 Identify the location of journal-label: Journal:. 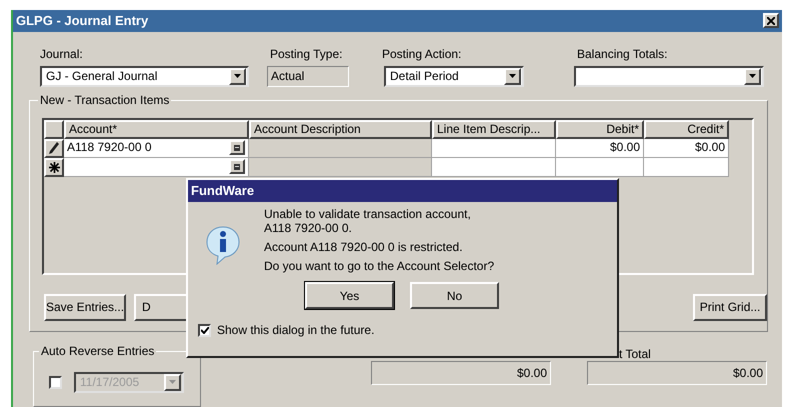
(62, 54).